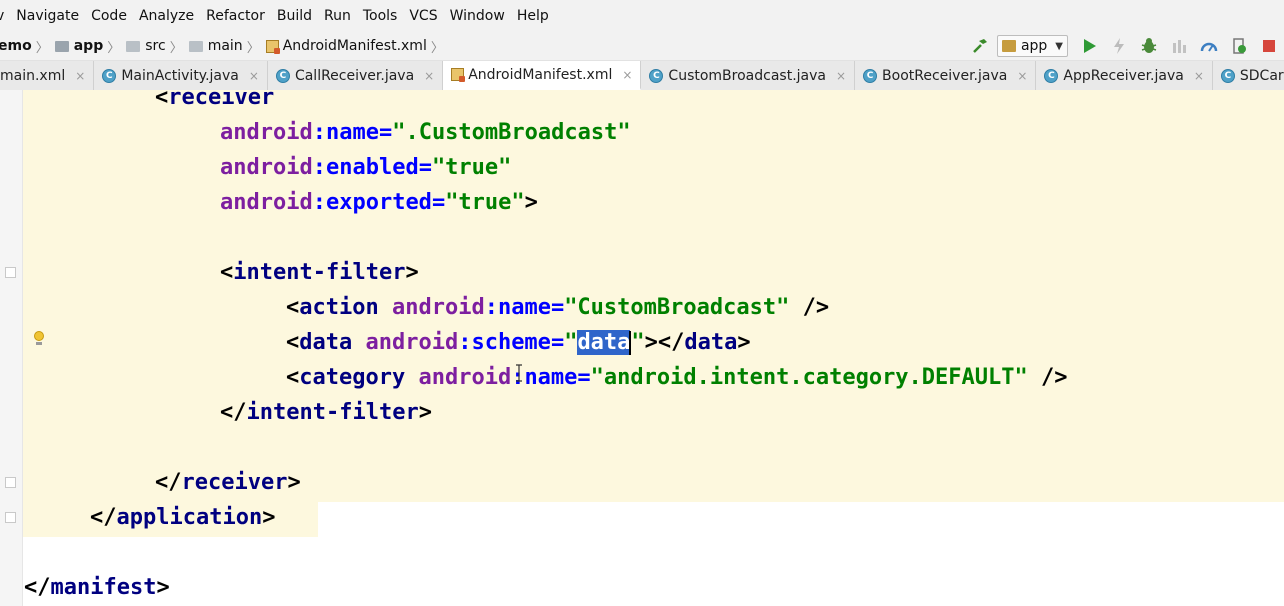 The image size is (1284, 606). I want to click on code-line: </application>, so click(182, 517).